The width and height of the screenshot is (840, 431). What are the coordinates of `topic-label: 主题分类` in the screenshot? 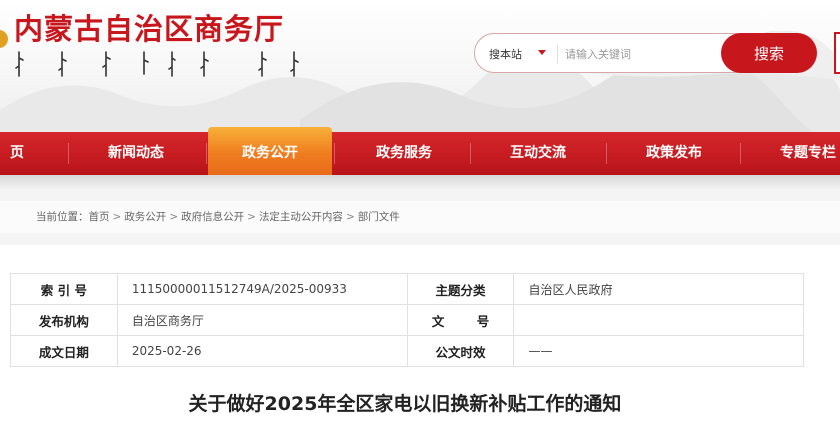 It's located at (460, 289).